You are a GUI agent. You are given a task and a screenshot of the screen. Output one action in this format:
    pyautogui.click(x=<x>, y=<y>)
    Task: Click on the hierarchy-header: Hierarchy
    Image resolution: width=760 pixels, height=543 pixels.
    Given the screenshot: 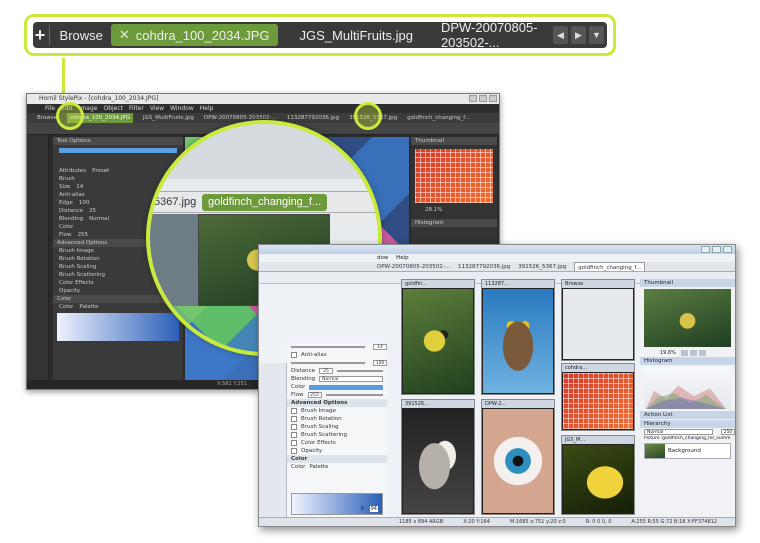 What is the action you would take?
    pyautogui.click(x=687, y=424)
    